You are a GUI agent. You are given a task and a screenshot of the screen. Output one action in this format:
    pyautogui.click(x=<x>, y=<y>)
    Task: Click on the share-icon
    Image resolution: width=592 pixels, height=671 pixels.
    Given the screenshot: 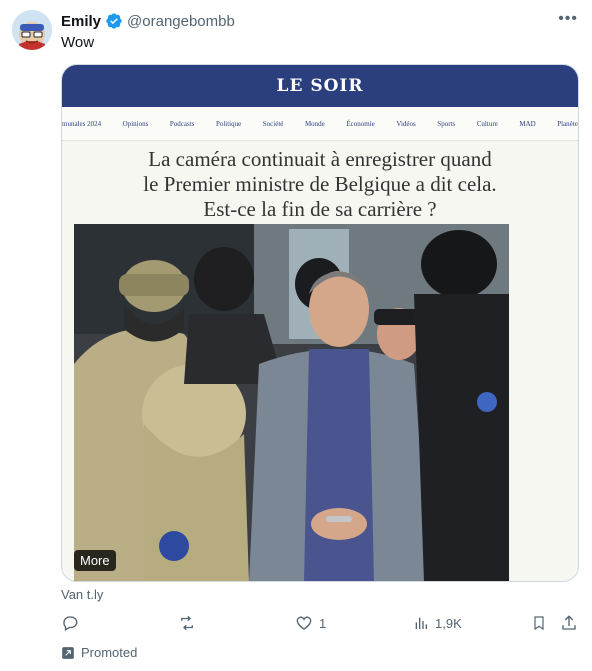 What is the action you would take?
    pyautogui.click(x=569, y=622)
    